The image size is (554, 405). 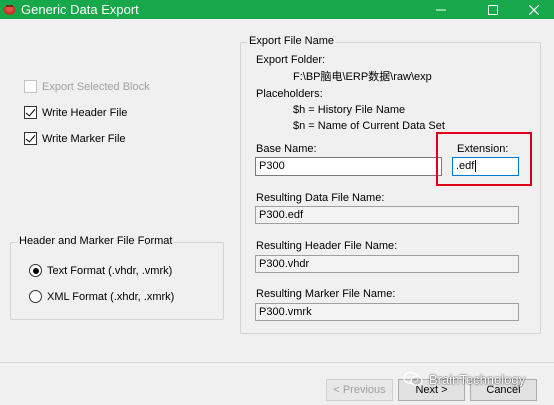 What do you see at coordinates (96, 86) in the screenshot?
I see `export-selected-block-label: Export Selected Block` at bounding box center [96, 86].